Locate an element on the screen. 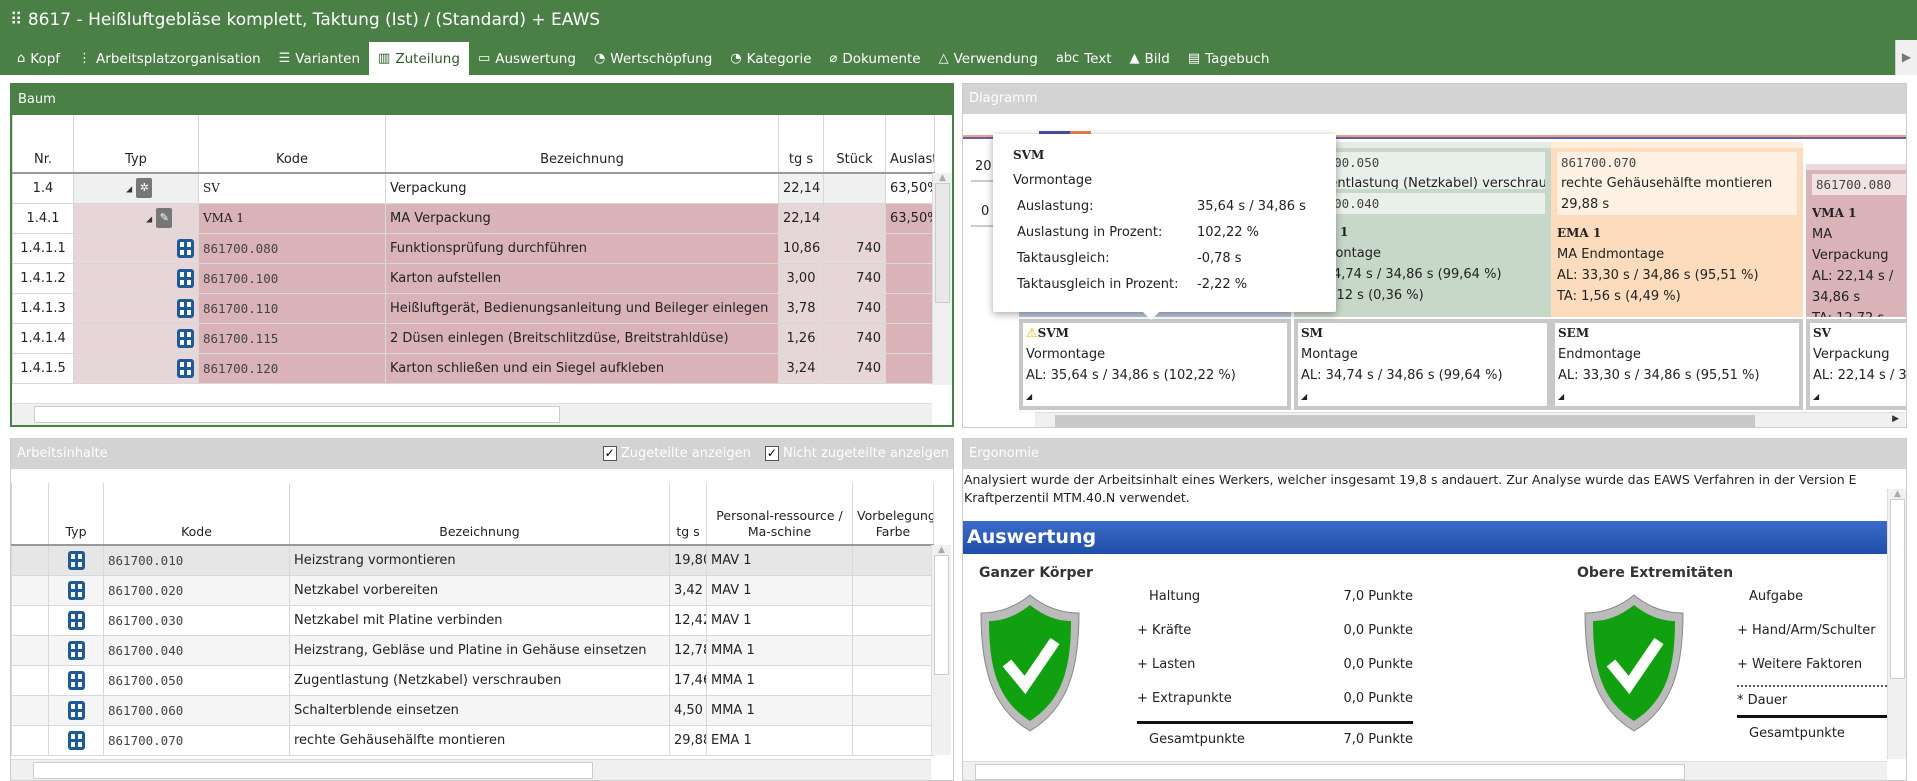  tab-kategorie: ◔ Kategorie is located at coordinates (770, 58).